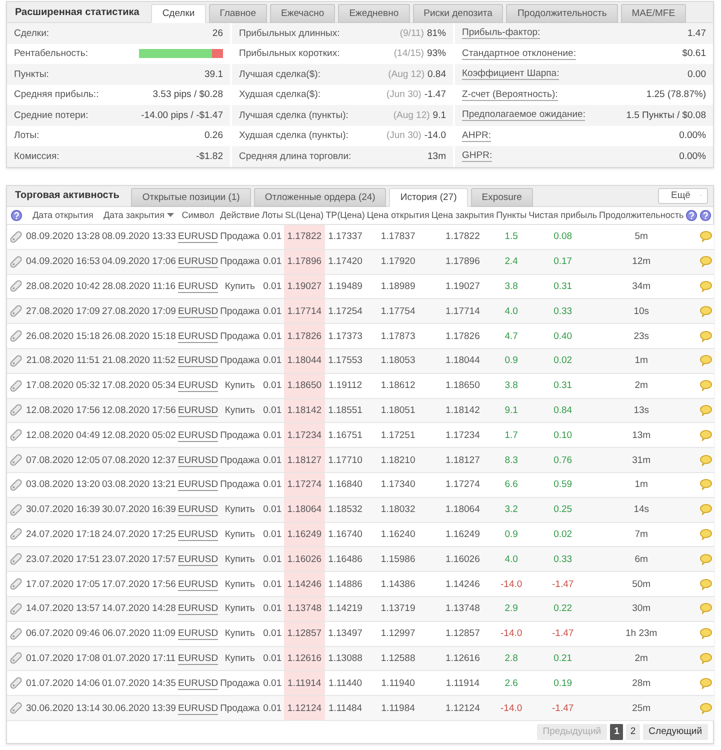 This screenshot has height=750, width=721. I want to click on tab: История (27), so click(428, 197).